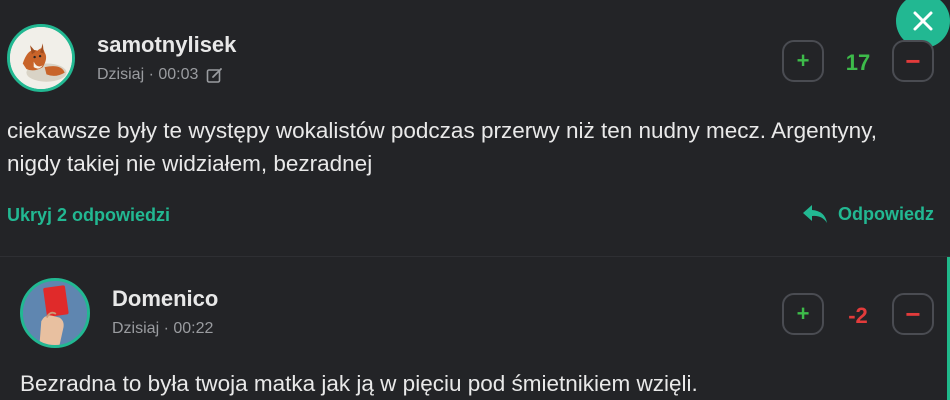 The image size is (950, 400). What do you see at coordinates (166, 45) in the screenshot?
I see `username: samotnylisek` at bounding box center [166, 45].